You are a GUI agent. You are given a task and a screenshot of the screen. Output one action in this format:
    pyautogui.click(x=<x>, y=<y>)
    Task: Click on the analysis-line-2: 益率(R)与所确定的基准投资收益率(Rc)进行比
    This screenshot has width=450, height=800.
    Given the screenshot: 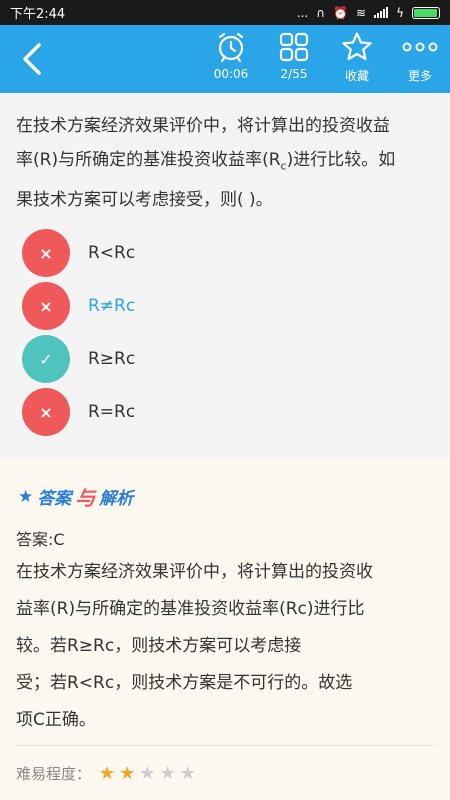 What is the action you would take?
    pyautogui.click(x=190, y=609)
    